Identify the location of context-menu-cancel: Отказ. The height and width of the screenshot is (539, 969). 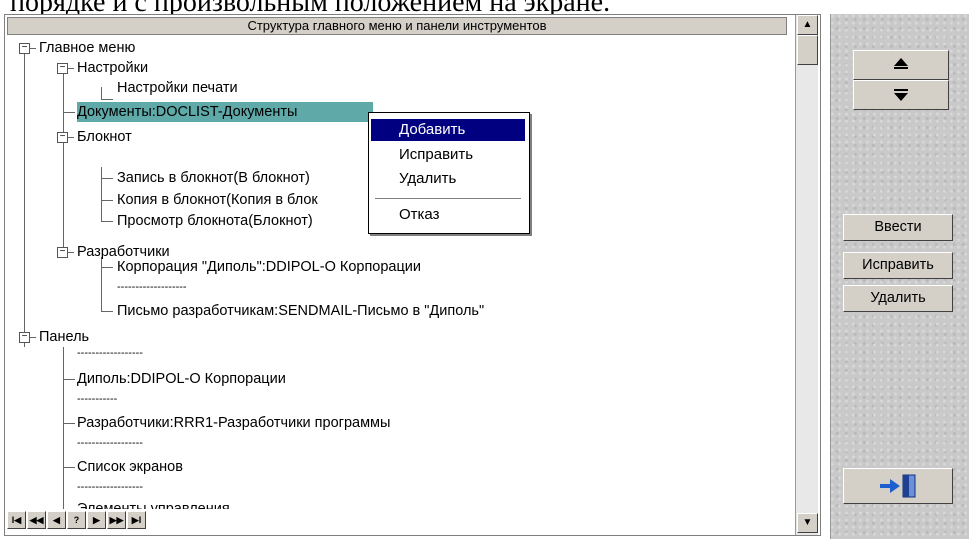
(448, 215).